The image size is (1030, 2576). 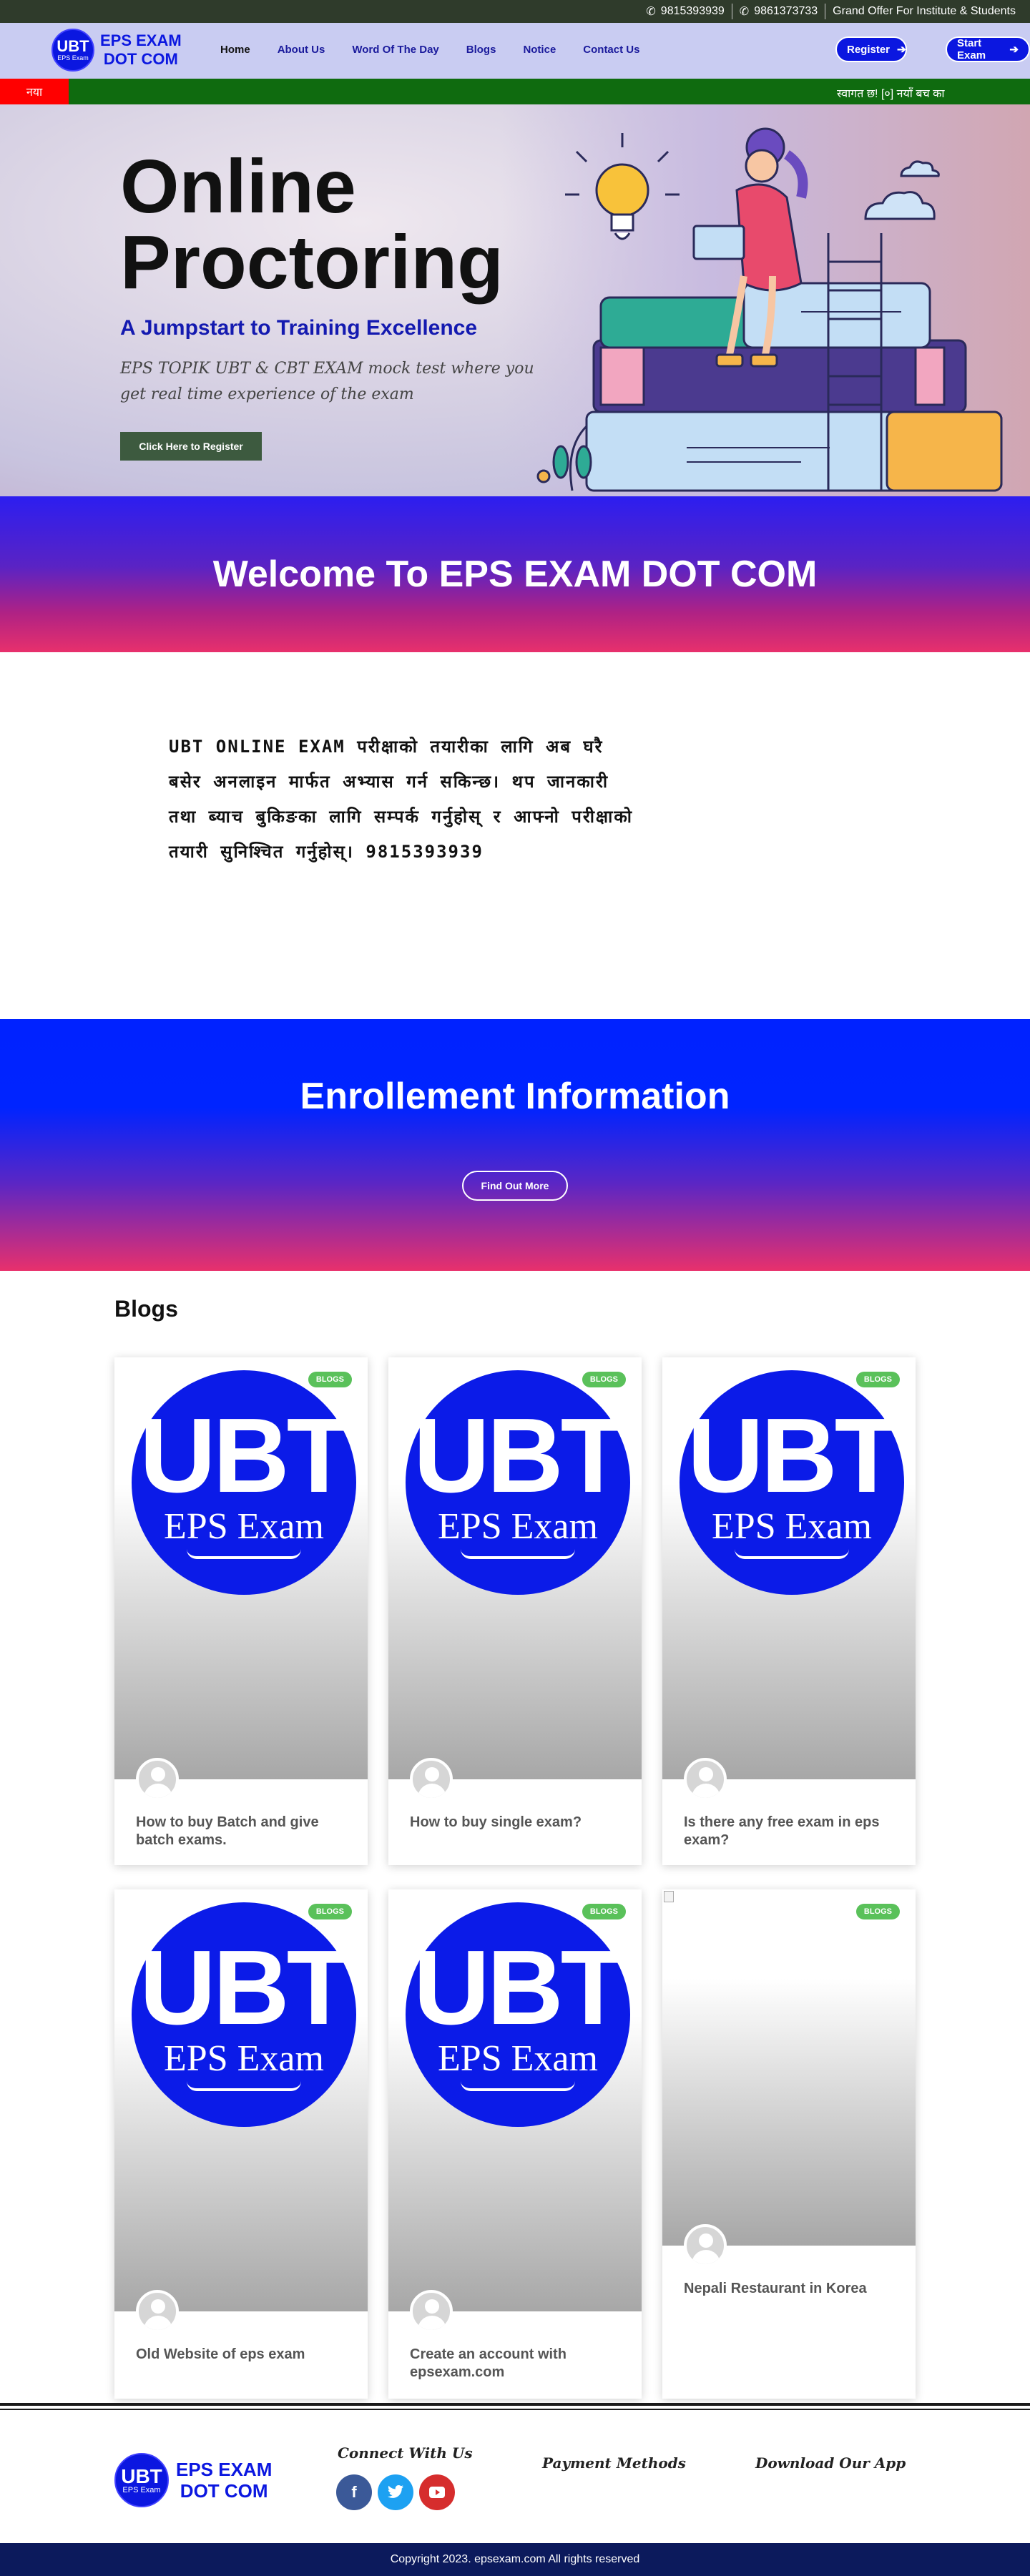 I want to click on phone-2: ✆ 9861373733, so click(x=778, y=11).